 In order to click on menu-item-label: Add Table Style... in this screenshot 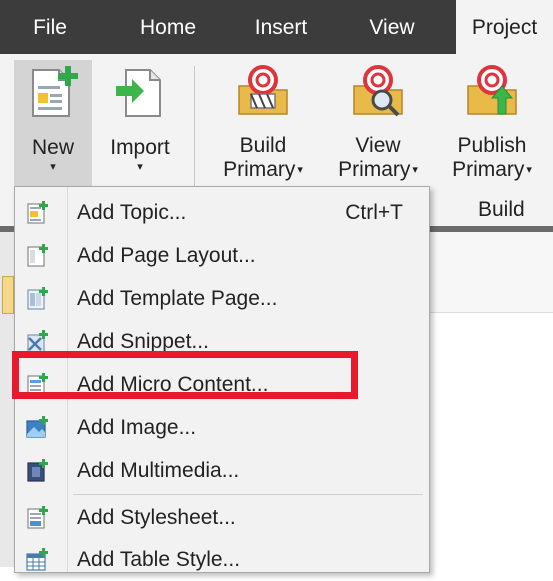, I will do `click(159, 559)`.